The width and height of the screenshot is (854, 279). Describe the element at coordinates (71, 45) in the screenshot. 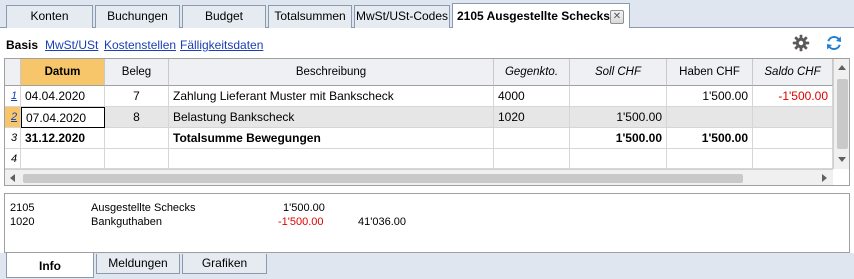

I see `view-mwst: MwSt/USt` at that location.